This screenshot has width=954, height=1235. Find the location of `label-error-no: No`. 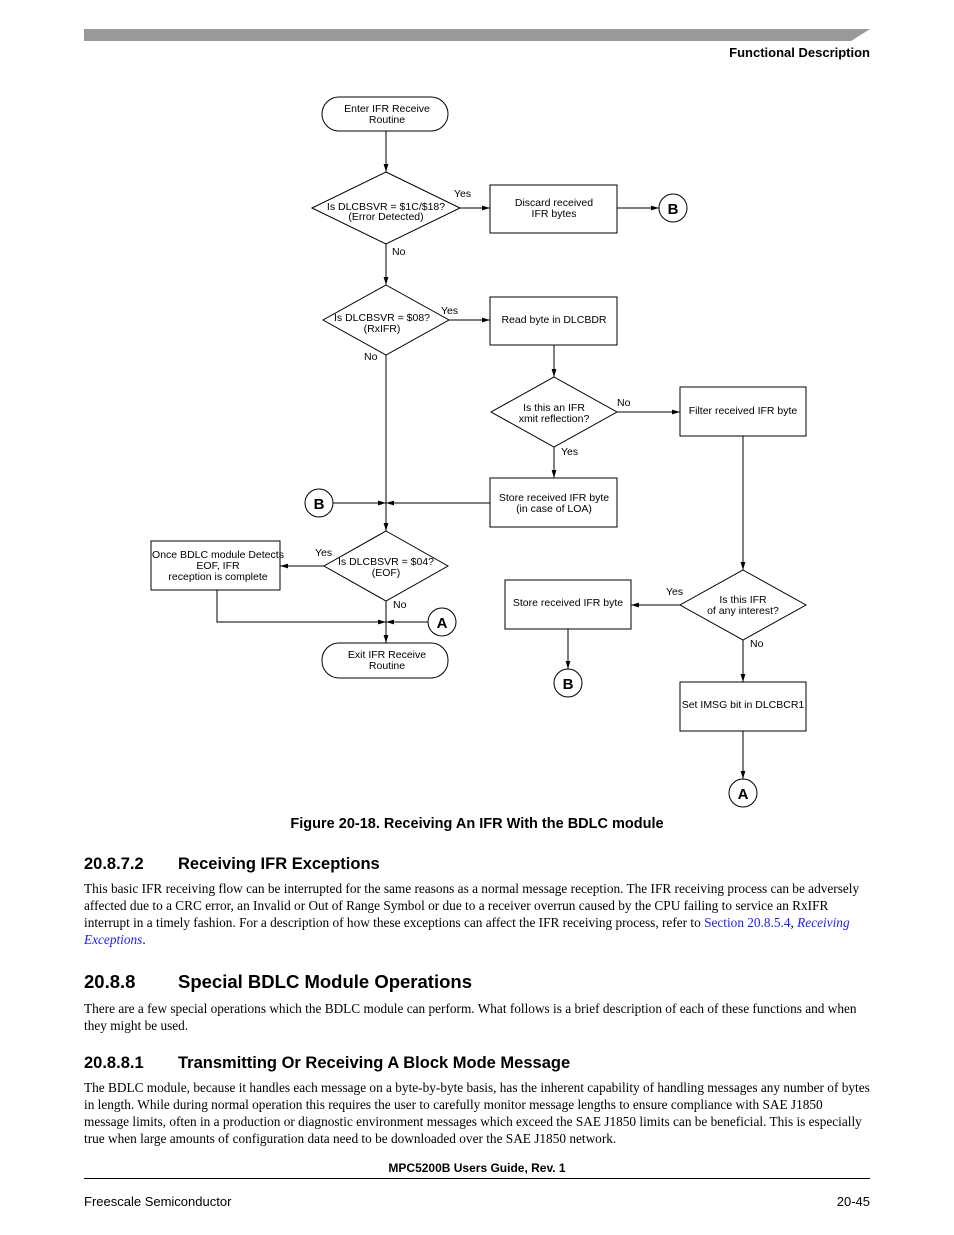

label-error-no: No is located at coordinates (399, 252).